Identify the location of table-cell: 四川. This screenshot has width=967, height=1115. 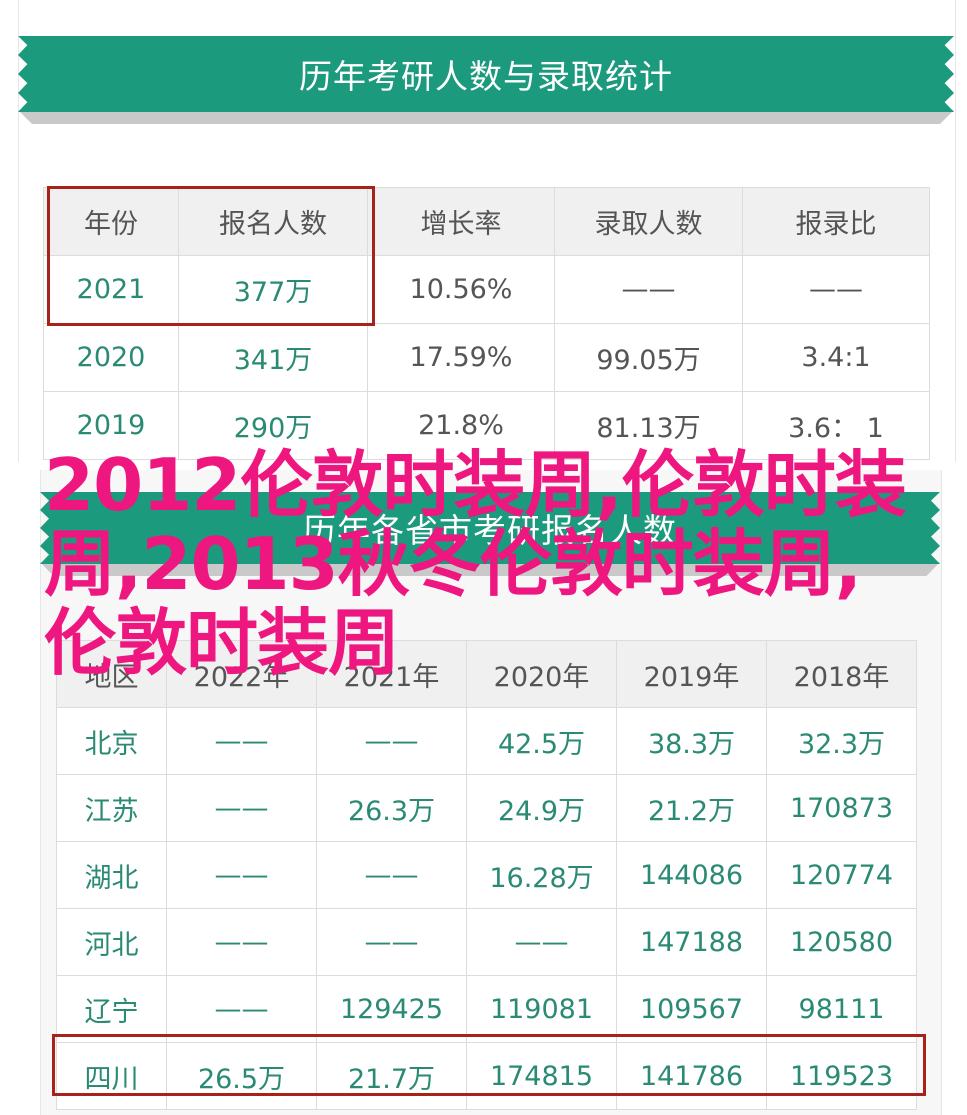
(111, 1076).